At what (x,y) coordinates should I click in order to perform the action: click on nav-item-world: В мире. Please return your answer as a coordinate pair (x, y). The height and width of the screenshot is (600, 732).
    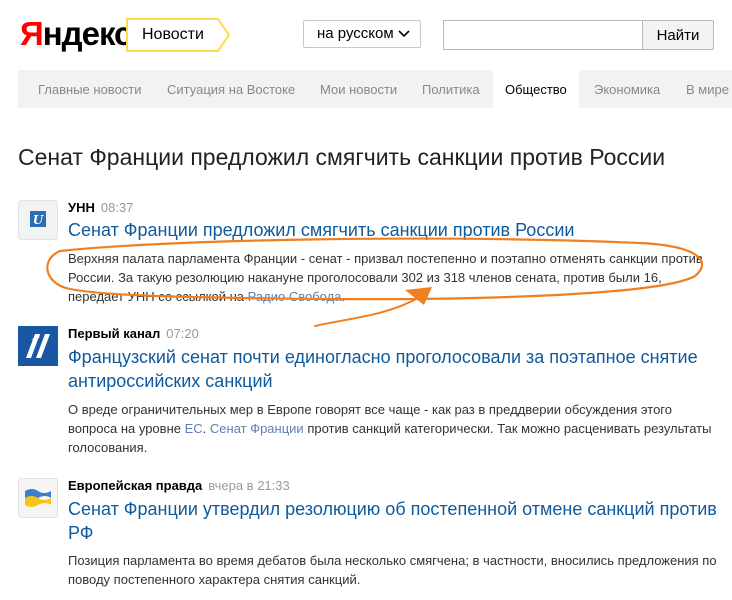
    Looking at the image, I should click on (707, 89).